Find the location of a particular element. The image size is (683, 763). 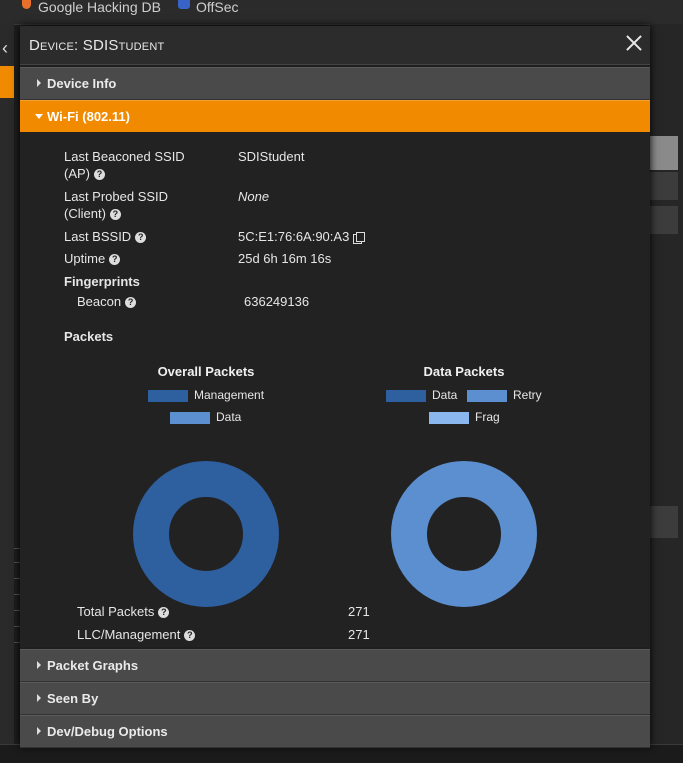

close-icon is located at coordinates (634, 43).